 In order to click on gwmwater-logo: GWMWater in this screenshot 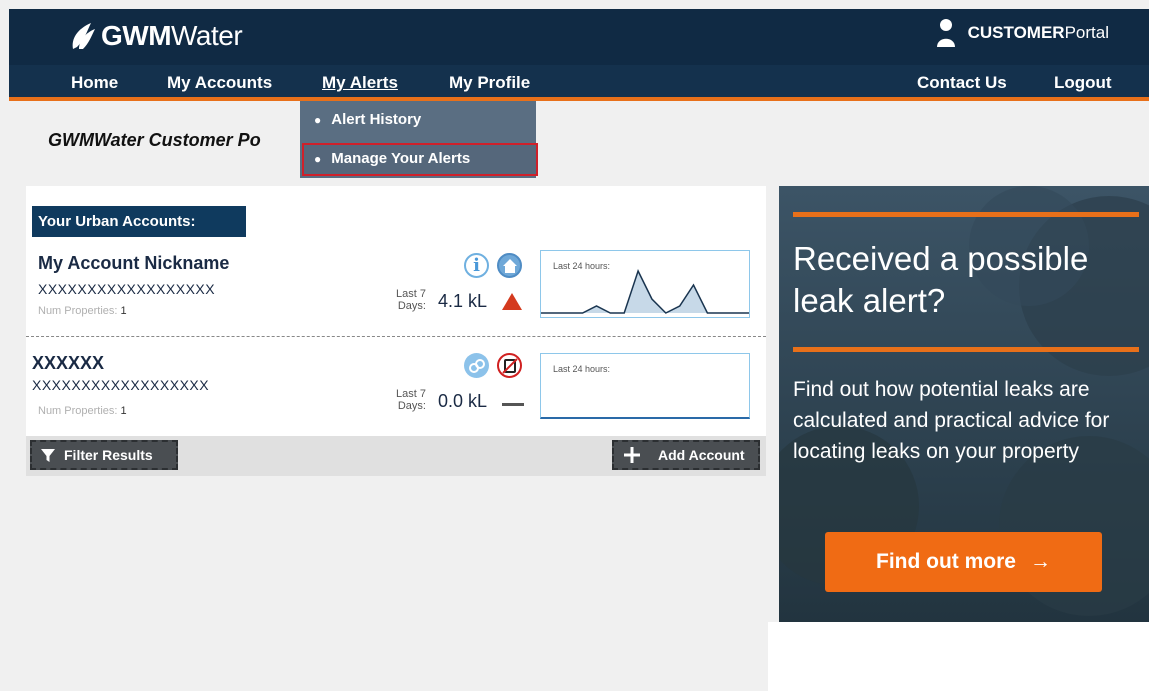, I will do `click(155, 36)`.